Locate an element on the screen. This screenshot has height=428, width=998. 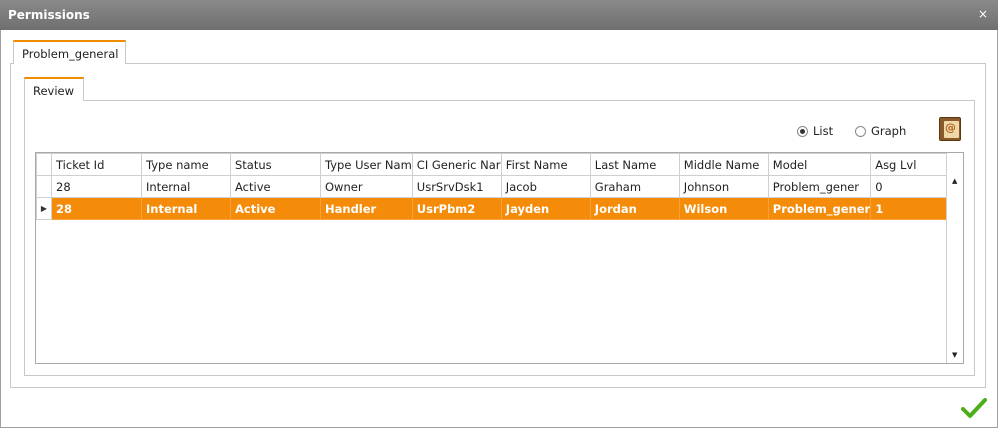
table-cell: Graham is located at coordinates (634, 186).